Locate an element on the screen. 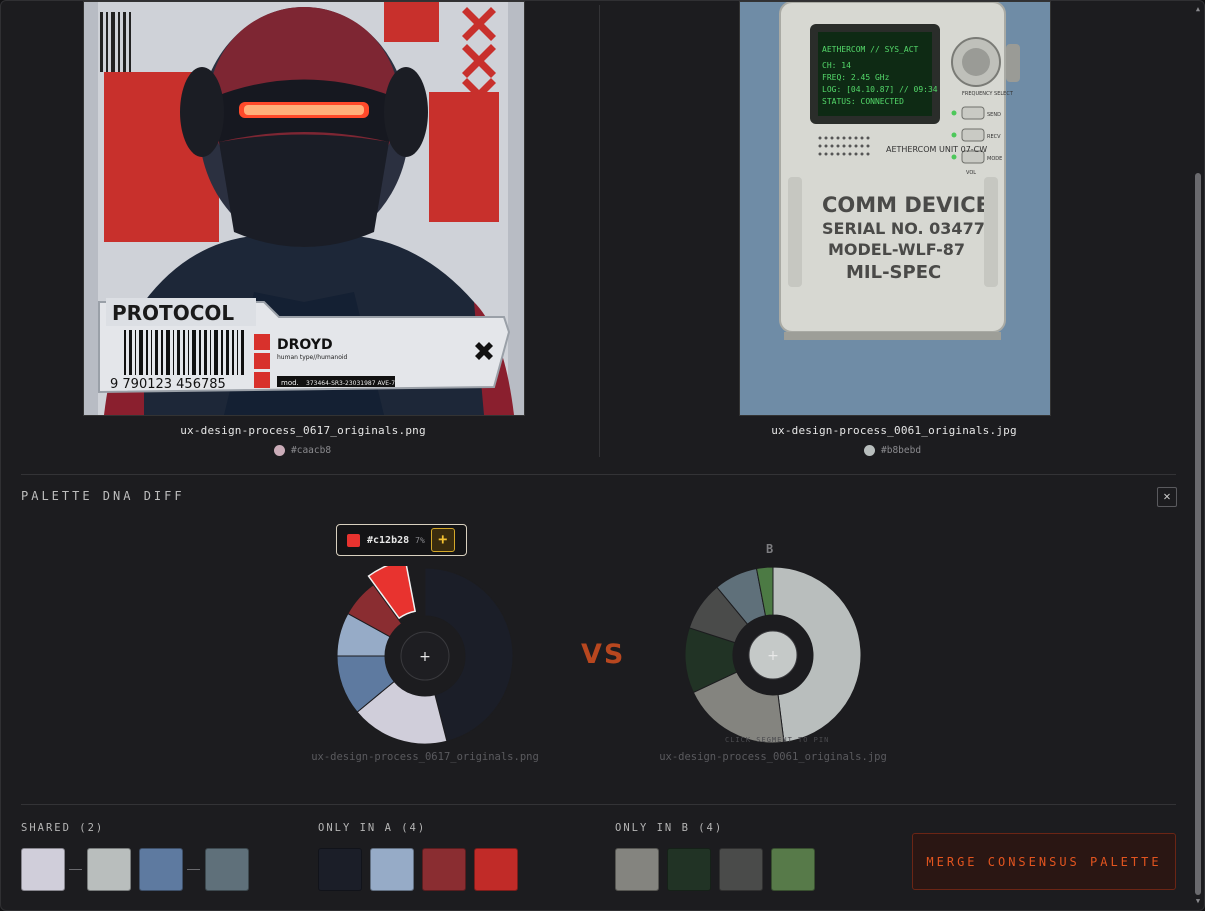 Image resolution: width=1205 pixels, height=911 pixels. image-a-name-text: DROYD is located at coordinates (305, 345).